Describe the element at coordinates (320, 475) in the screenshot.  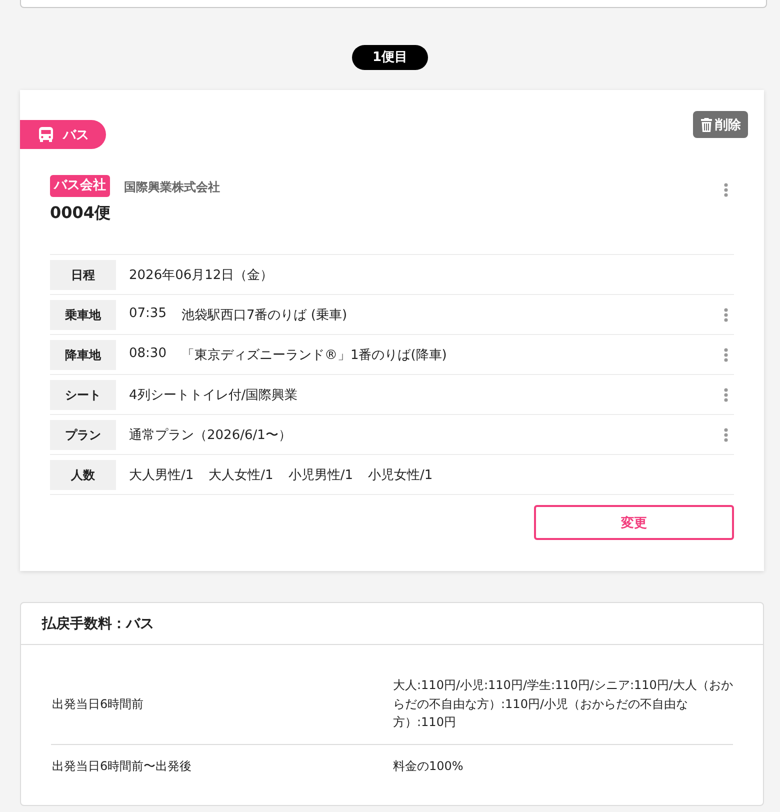
I see `detail-value: 小児男性/1` at that location.